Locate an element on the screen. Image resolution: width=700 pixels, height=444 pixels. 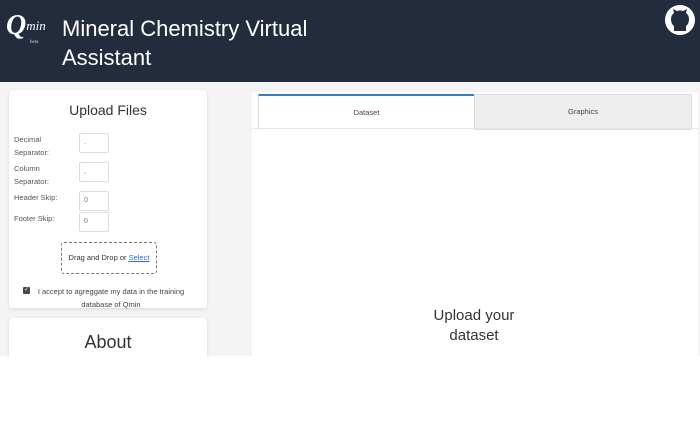
upload-files-title: Upload Files is located at coordinates (108, 110).